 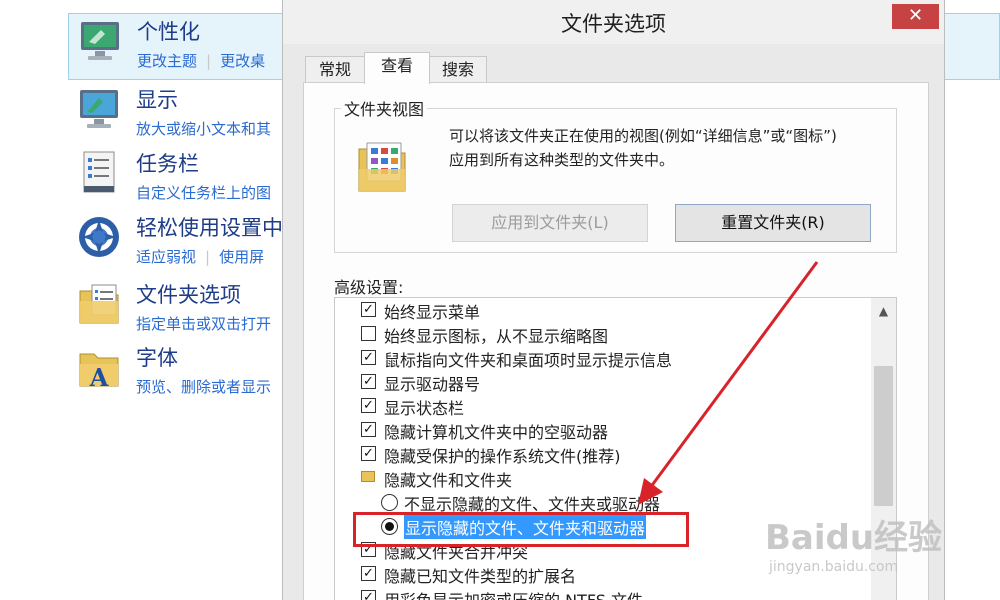 I want to click on watermark-logo: Baidu经验, so click(x=854, y=538).